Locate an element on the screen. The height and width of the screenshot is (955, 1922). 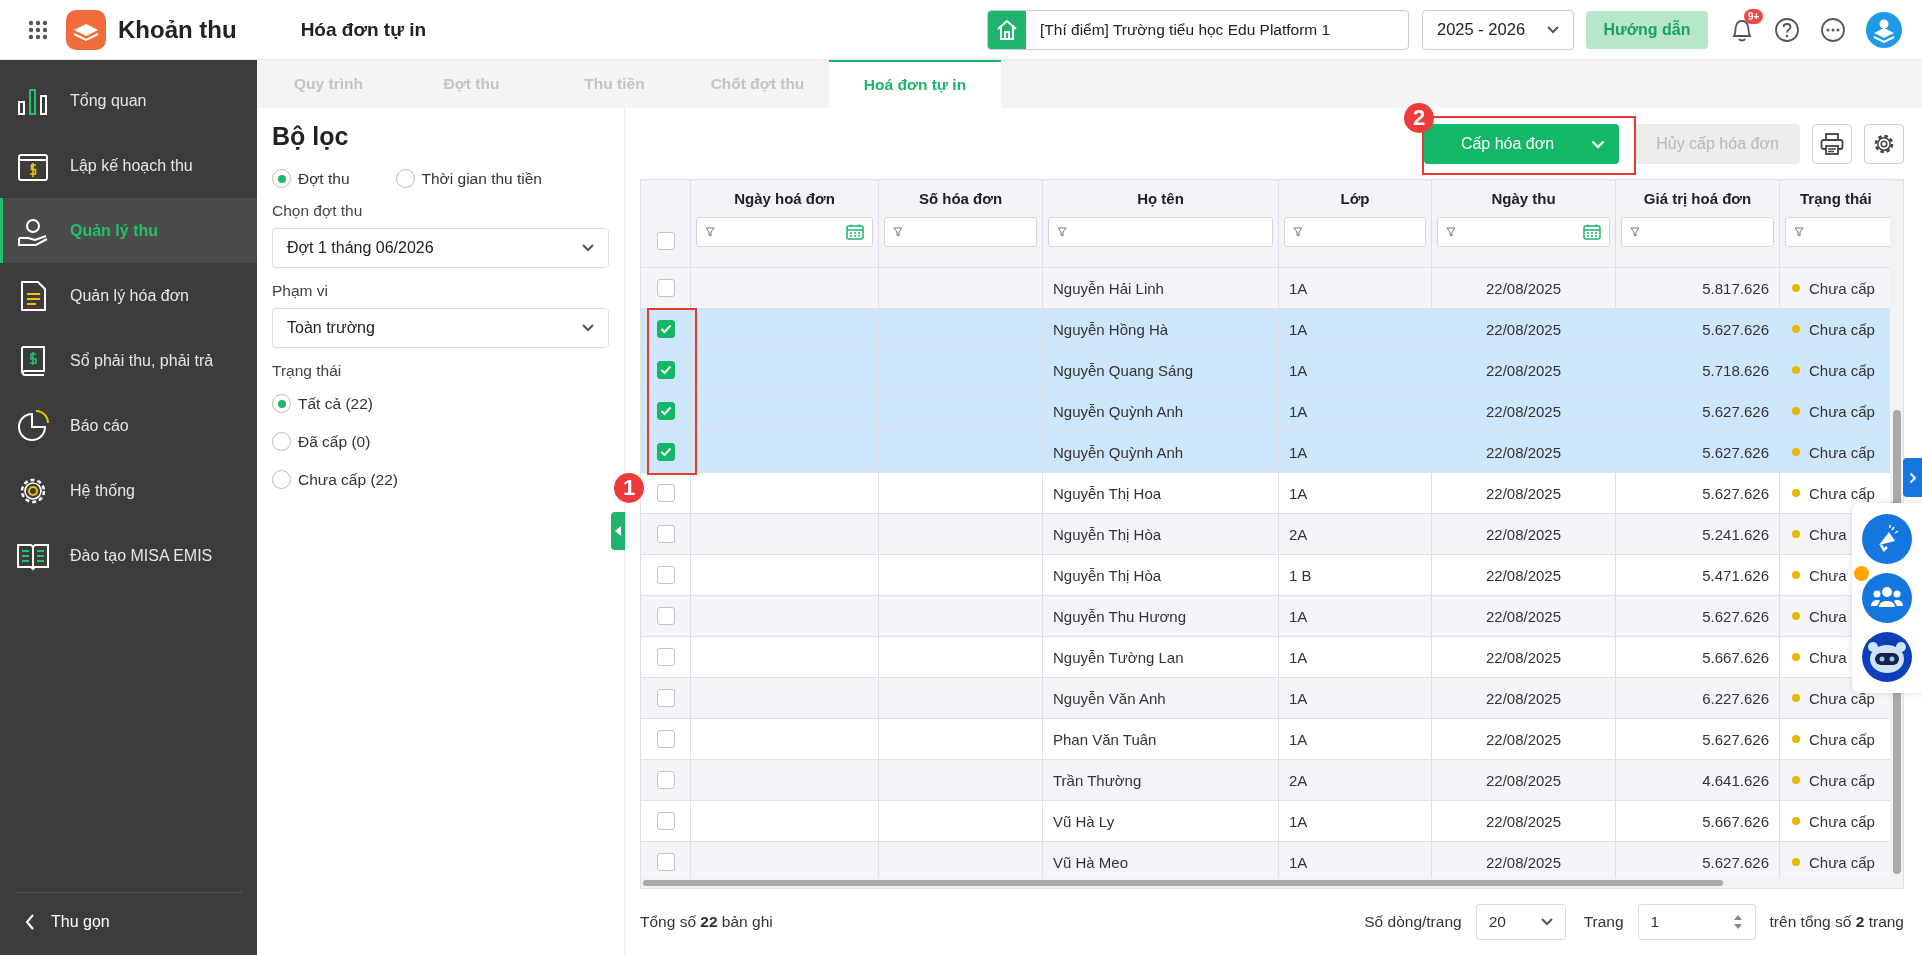
sidebar-item: Đào tạo MISA EMIS is located at coordinates (128, 555).